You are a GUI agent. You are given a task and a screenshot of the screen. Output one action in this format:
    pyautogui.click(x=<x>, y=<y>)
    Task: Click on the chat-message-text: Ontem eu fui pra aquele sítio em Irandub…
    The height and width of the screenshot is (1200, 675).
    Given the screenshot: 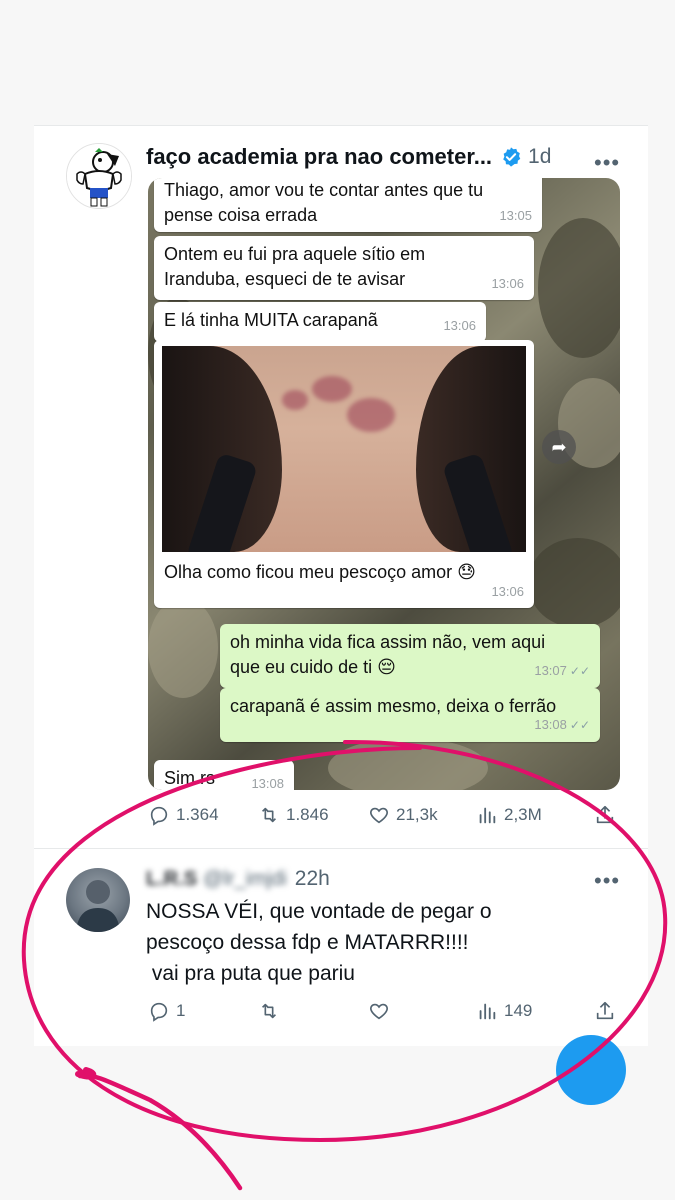 What is the action you would take?
    pyautogui.click(x=295, y=266)
    